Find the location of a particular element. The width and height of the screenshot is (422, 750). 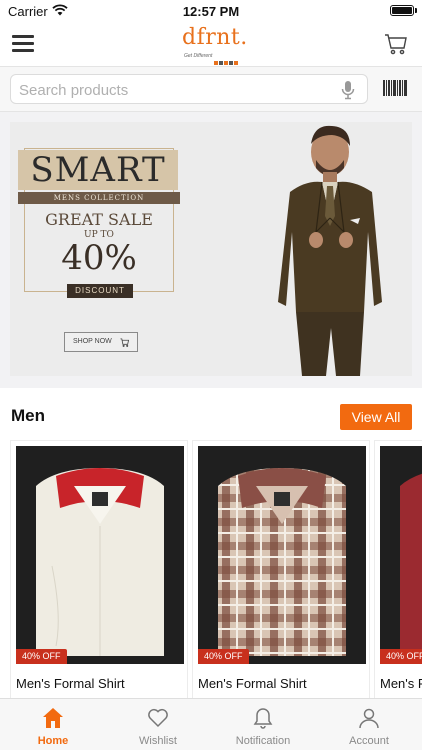

banner-sale-text: GREAT SALE is located at coordinates (99, 219).